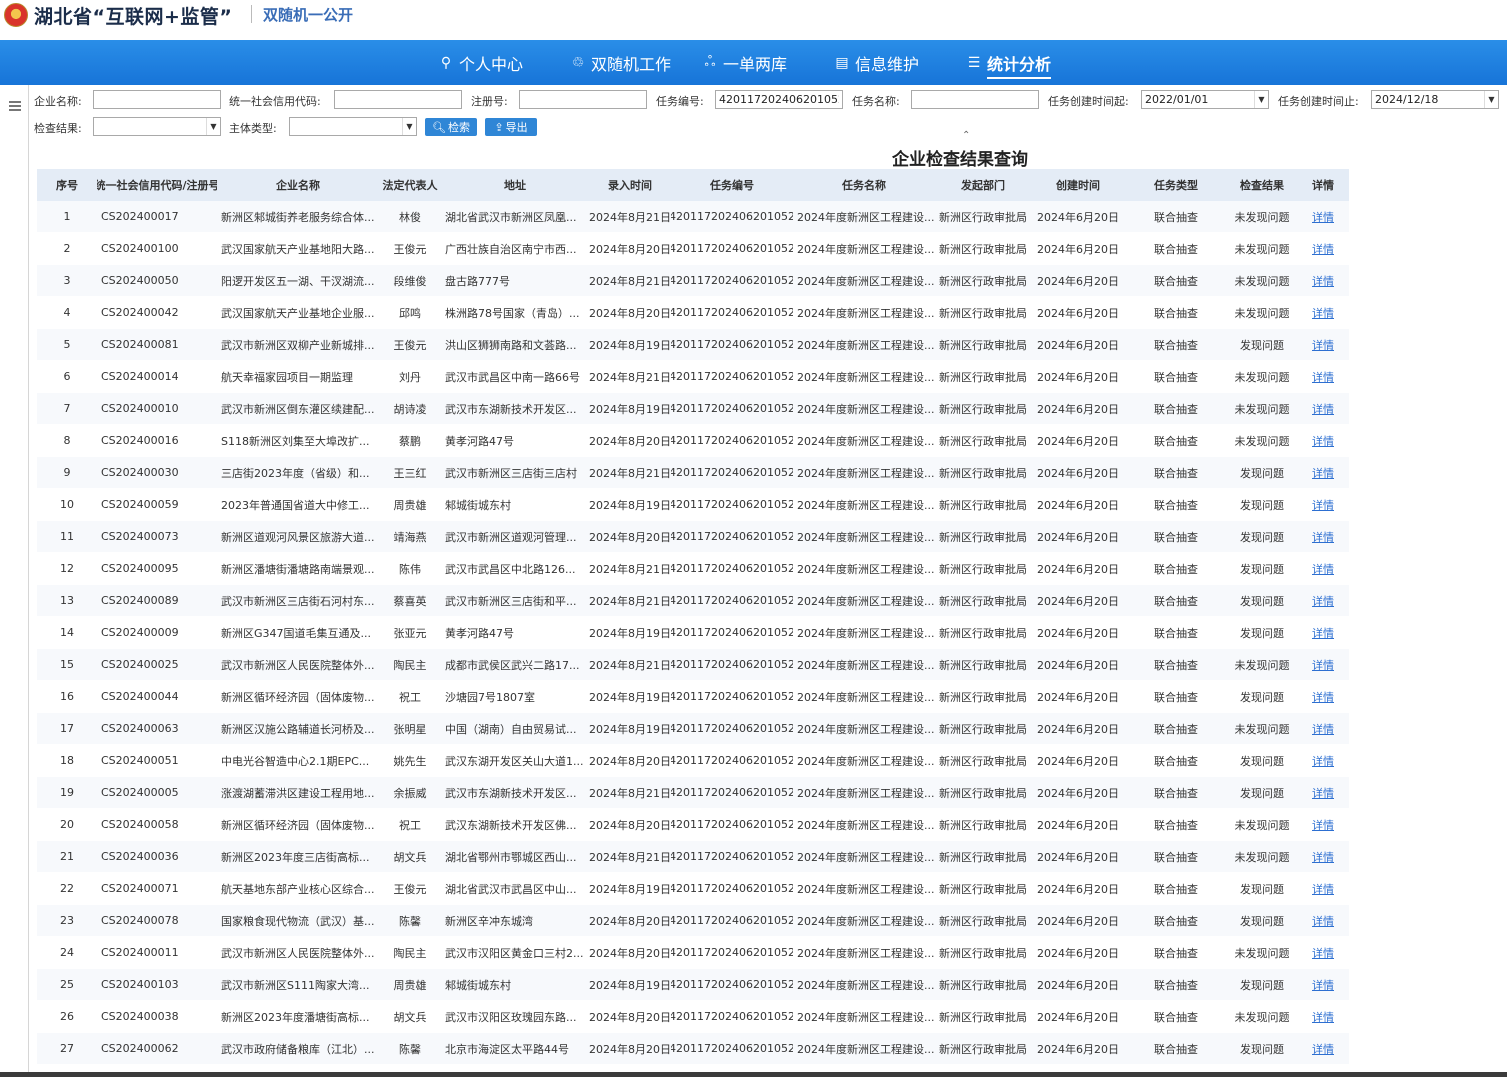 The image size is (1507, 1077). What do you see at coordinates (353, 126) in the screenshot?
I see `subject-type-select: ▼` at bounding box center [353, 126].